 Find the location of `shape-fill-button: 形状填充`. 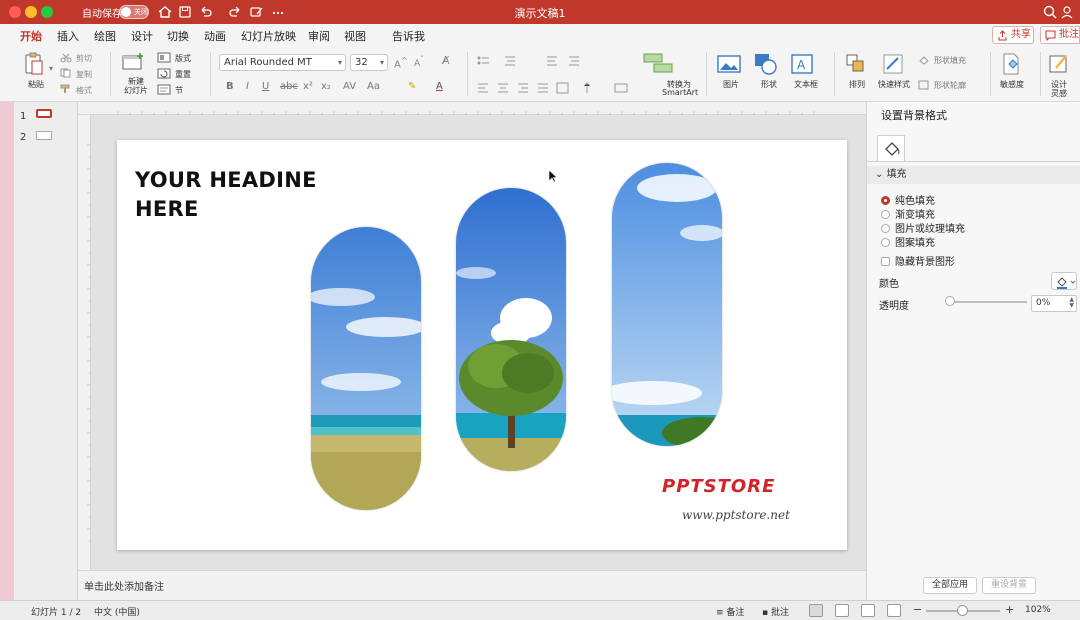

shape-fill-button: 形状填充 is located at coordinates (950, 60).